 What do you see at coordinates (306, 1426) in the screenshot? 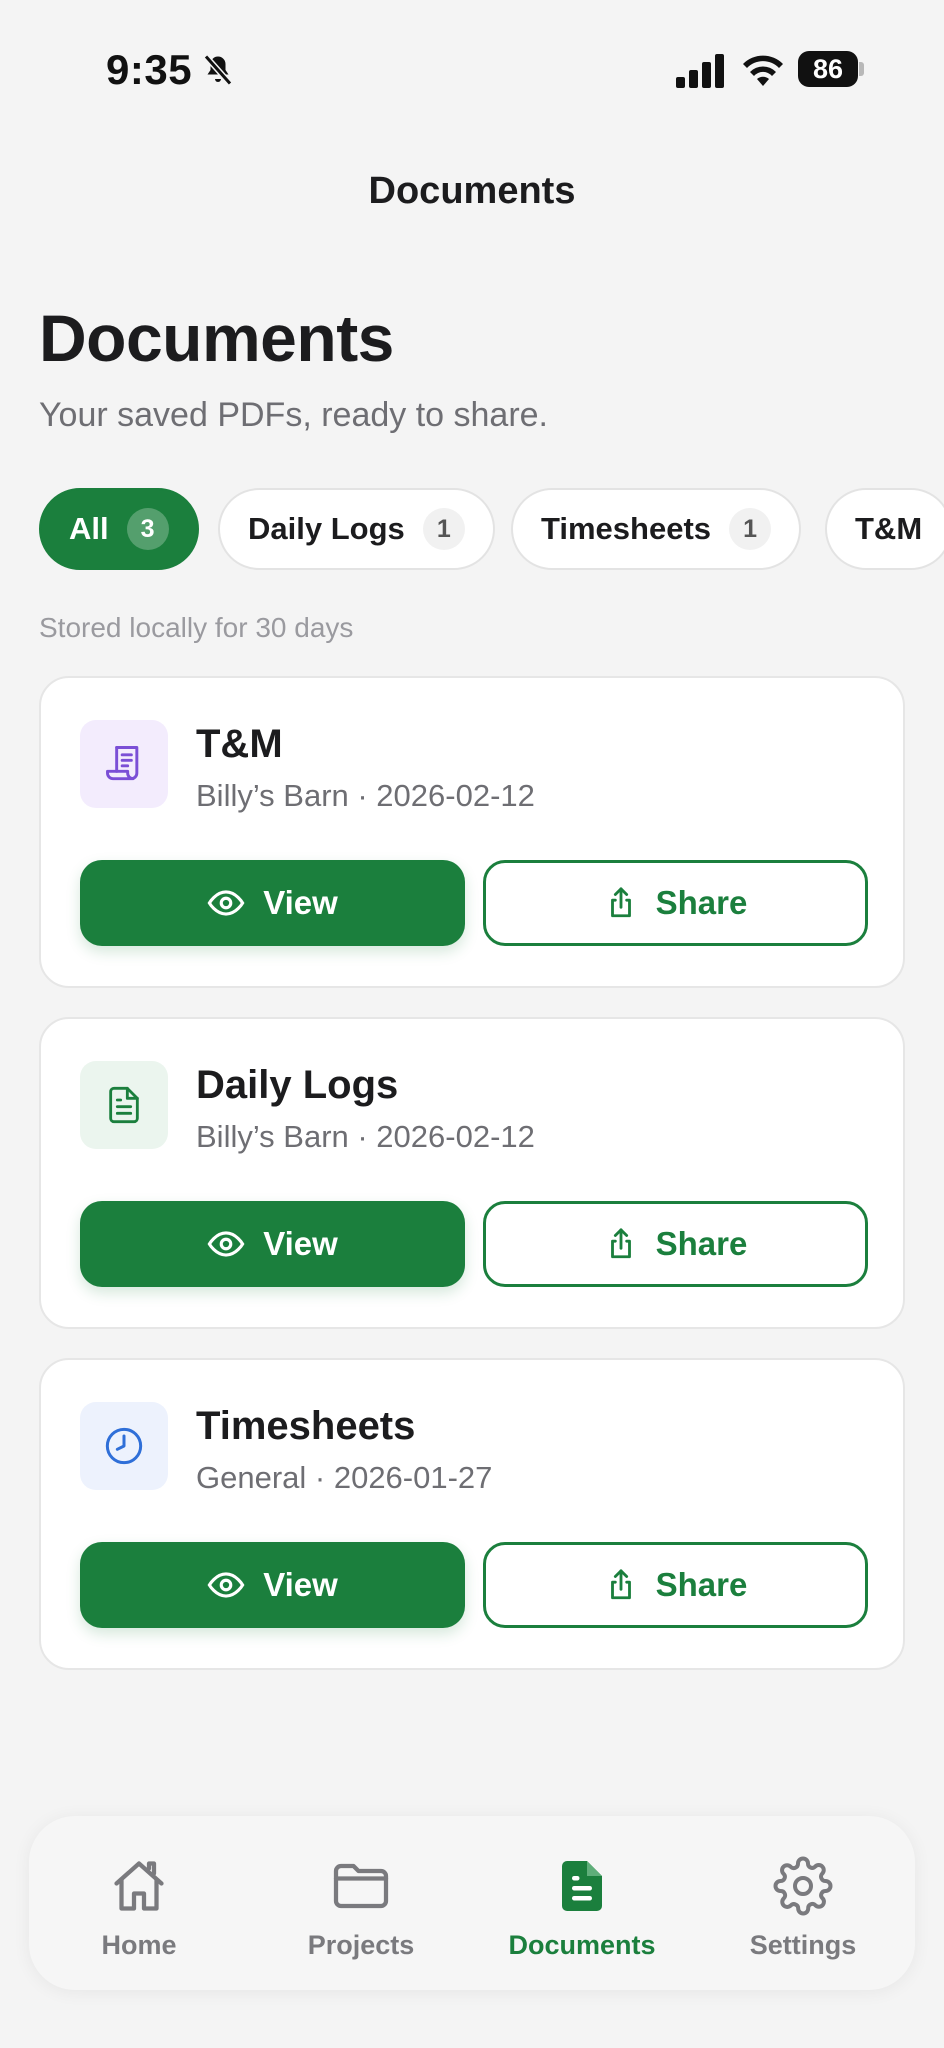
I see `document-title: Timesheets` at bounding box center [306, 1426].